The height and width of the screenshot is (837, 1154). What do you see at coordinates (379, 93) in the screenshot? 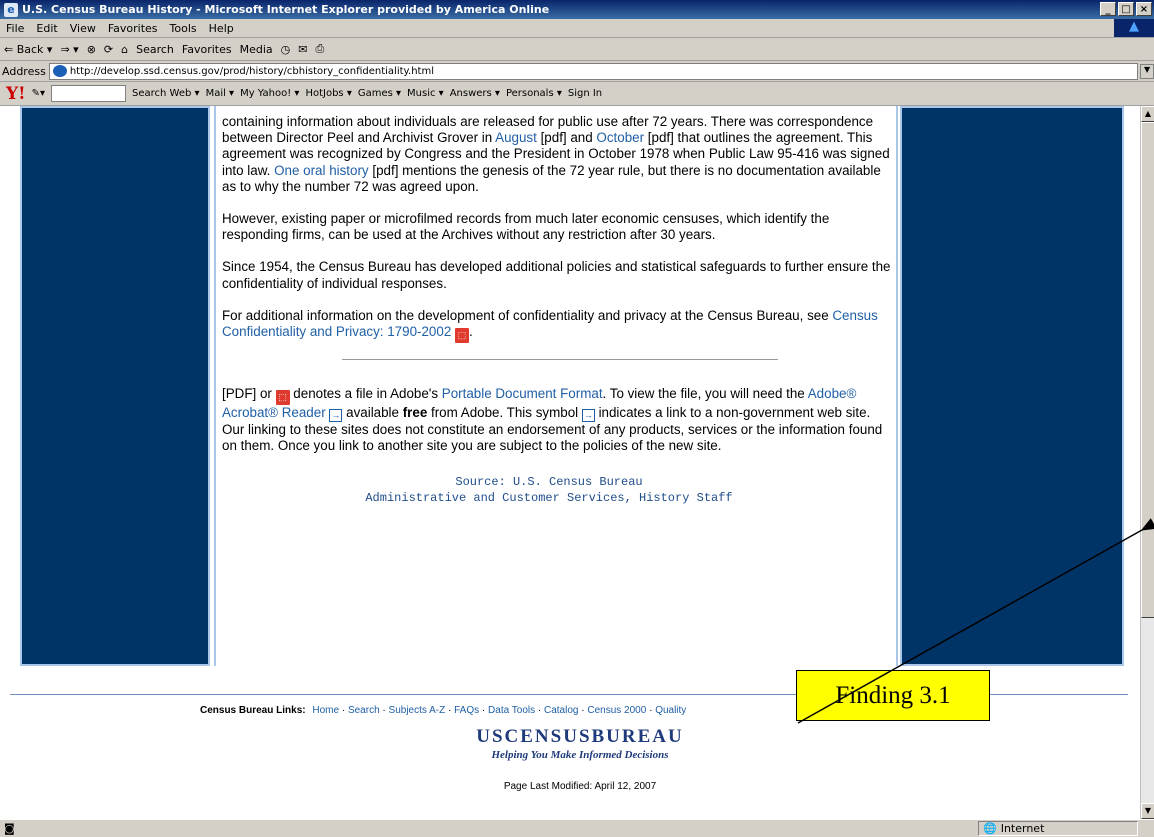
I see `games-button: Games ▾` at bounding box center [379, 93].